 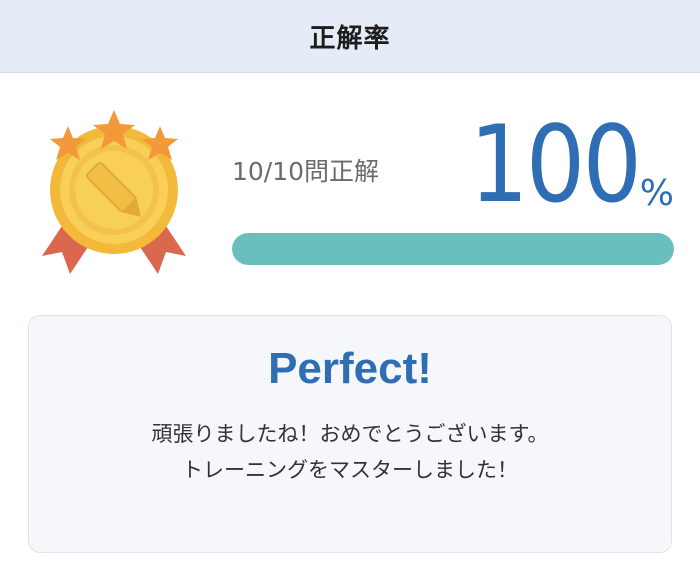 What do you see at coordinates (350, 452) in the screenshot?
I see `result-message: 頑張りましたね！おめでとうございます。 トレーニングをマスターしました！` at bounding box center [350, 452].